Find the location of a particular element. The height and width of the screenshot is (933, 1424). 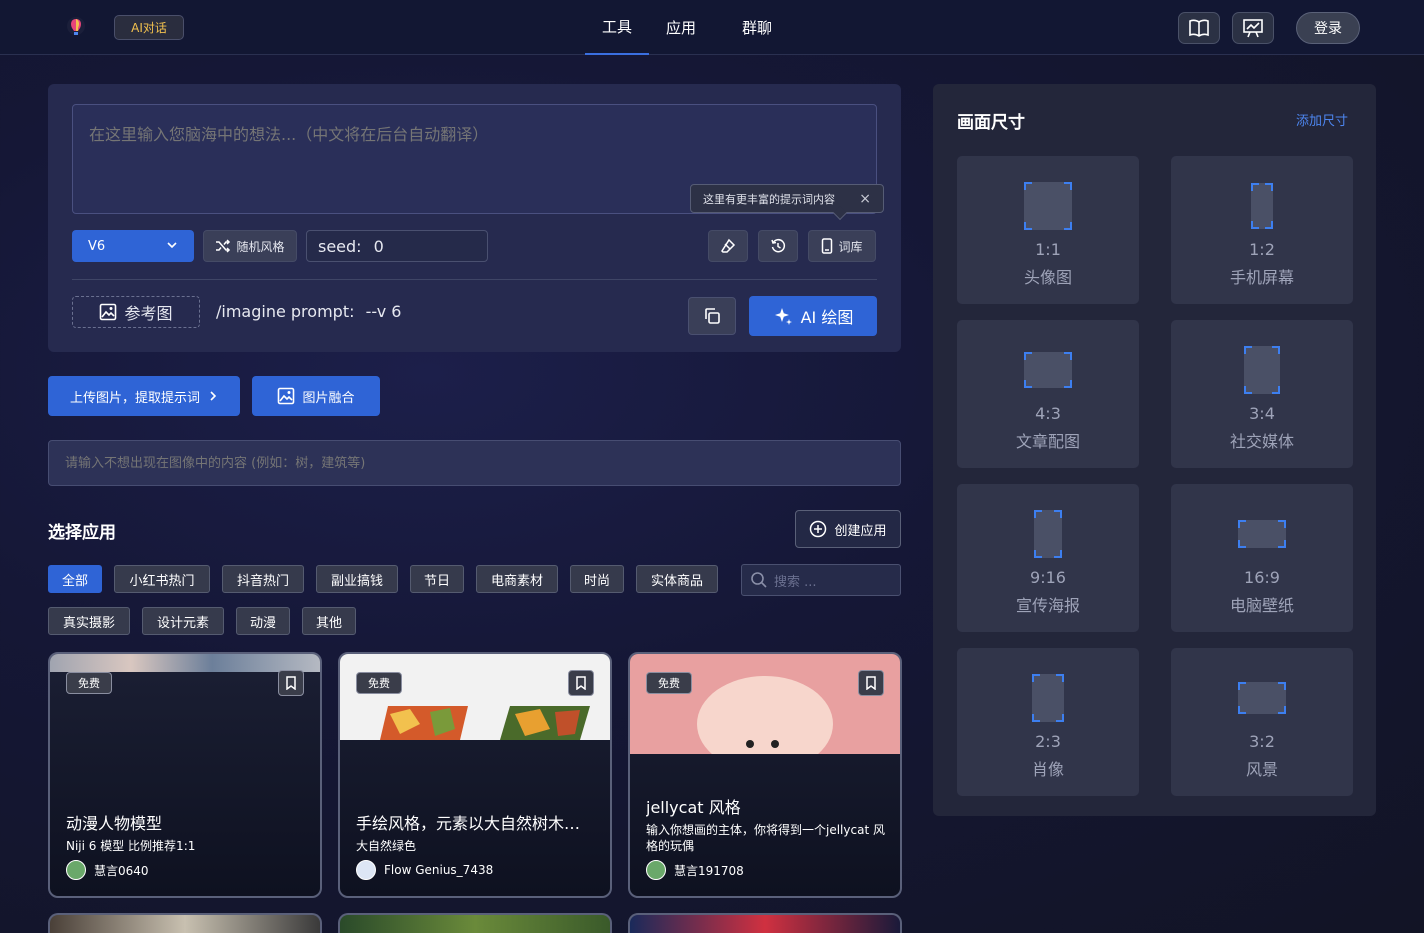

card-description: 输入你想画的主体，你将得到一个jellycat 风格的玩偶 is located at coordinates (765, 838).